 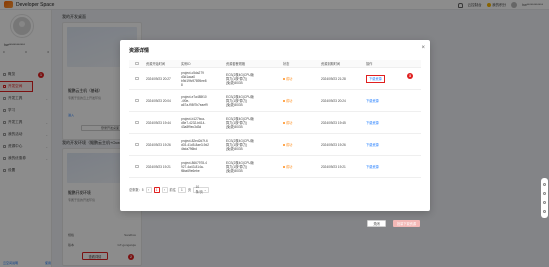 I want to click on chat-icon, so click(x=544, y=193).